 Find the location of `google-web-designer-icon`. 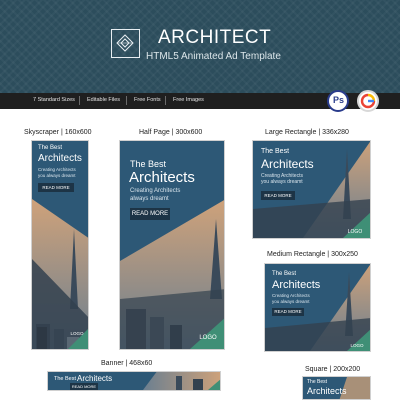

google-web-designer-icon is located at coordinates (368, 101).